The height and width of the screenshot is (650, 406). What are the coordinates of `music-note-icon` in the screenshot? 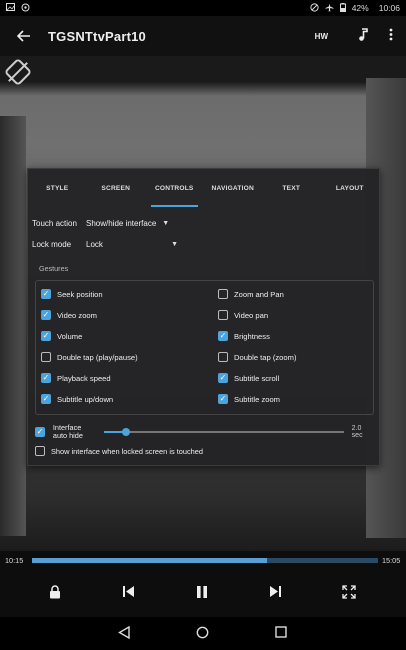 It's located at (363, 36).